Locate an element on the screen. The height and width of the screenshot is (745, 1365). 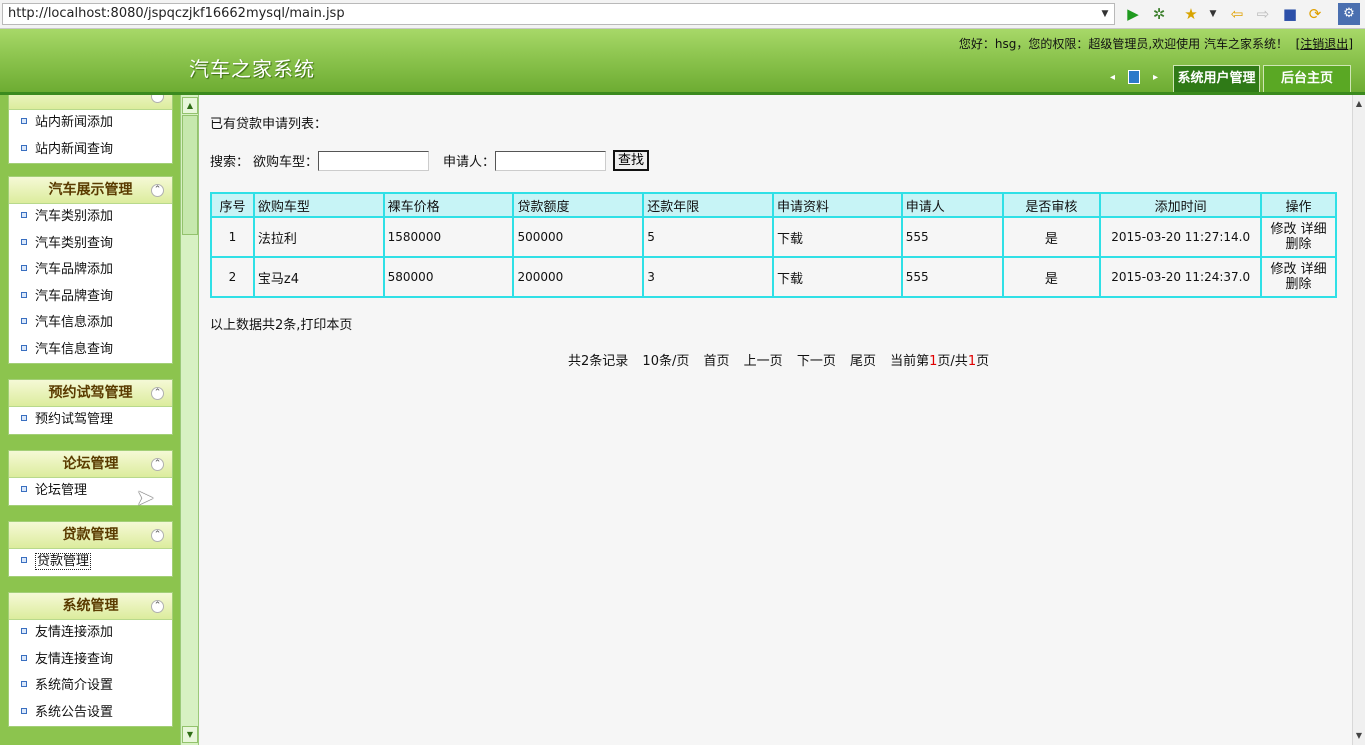
panel-title: 预约试驾管理 is located at coordinates (90, 393).